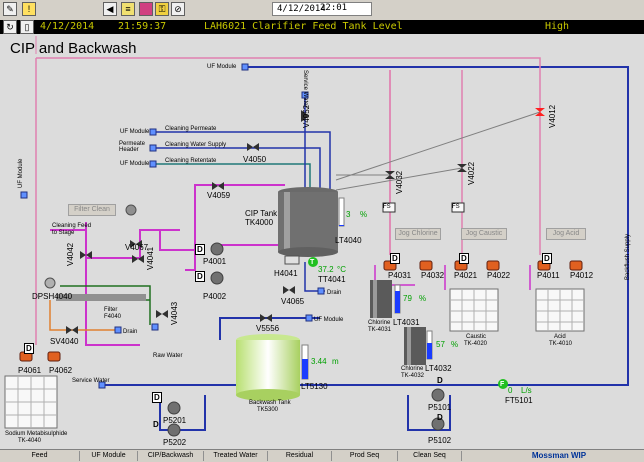 The width and height of the screenshot is (644, 462). I want to click on v5556-valve, so click(266, 318).